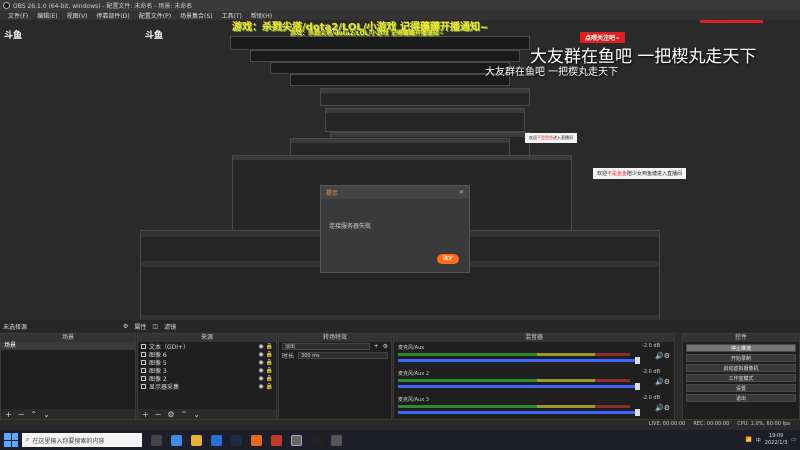 This screenshot has width=800, height=450. What do you see at coordinates (143, 346) in the screenshot?
I see `text-icon` at bounding box center [143, 346].